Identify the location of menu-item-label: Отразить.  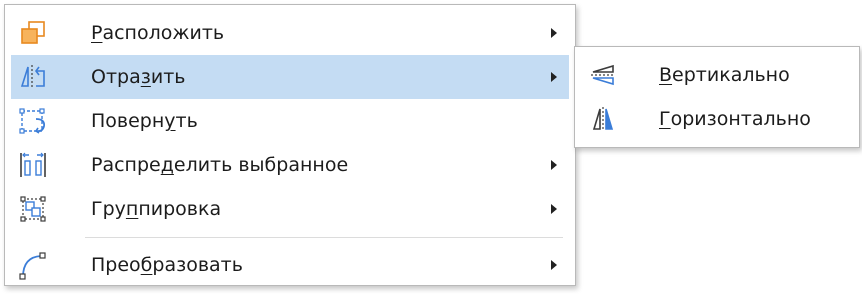
(138, 77).